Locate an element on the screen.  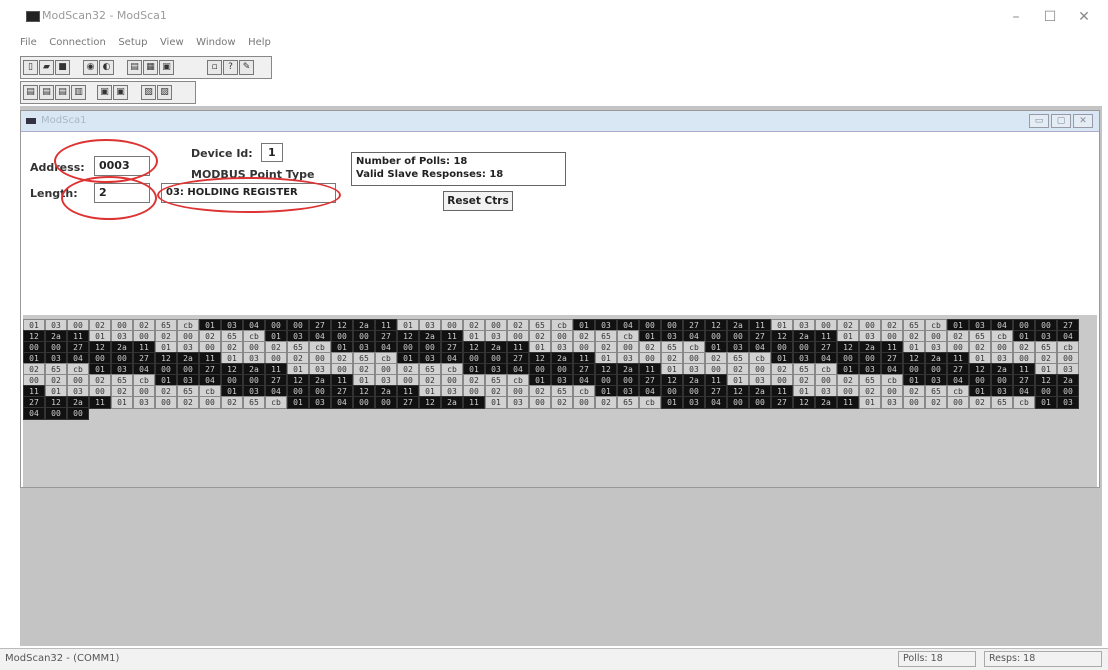
traffic-byte: 2a is located at coordinates (452, 402).